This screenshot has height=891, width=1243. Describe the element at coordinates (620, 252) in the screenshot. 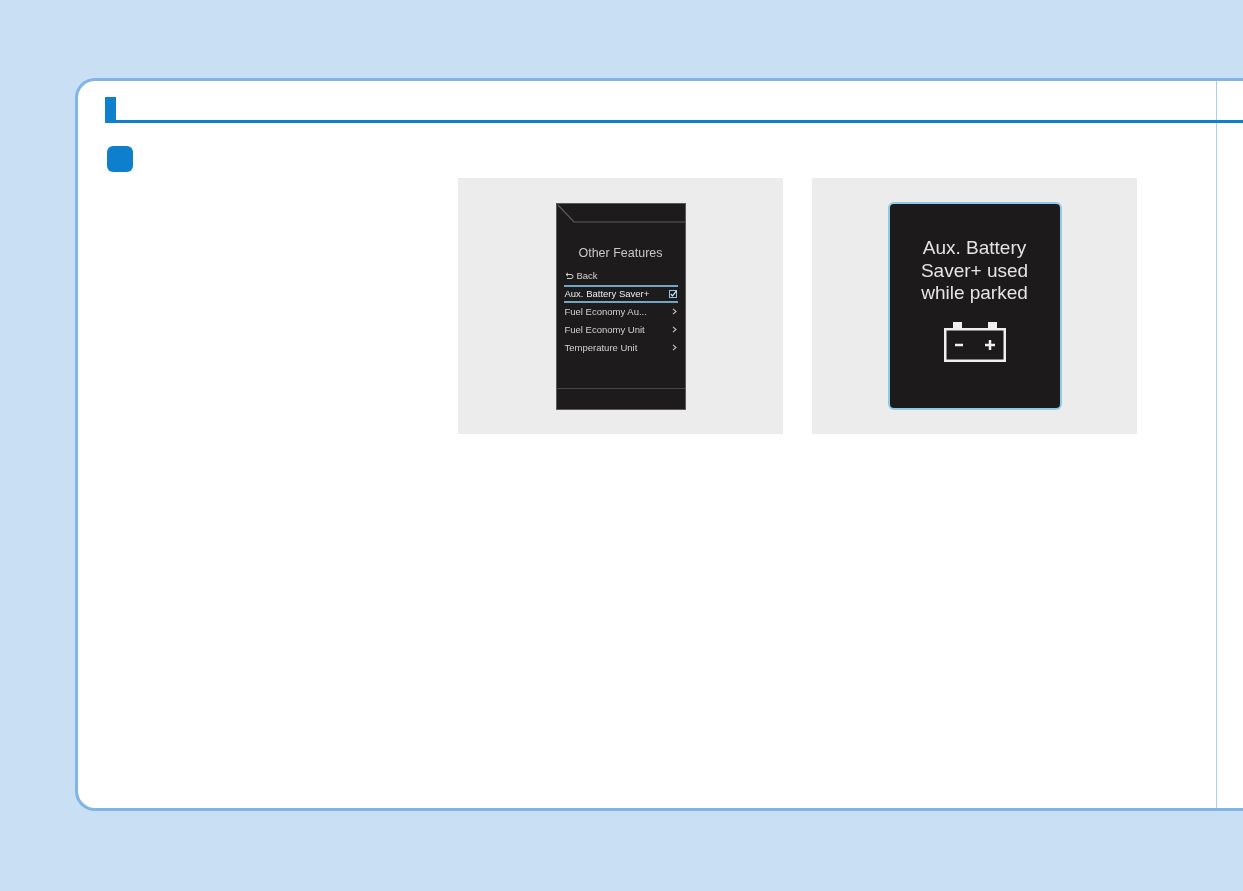

I see `menu-title: Other Features` at that location.